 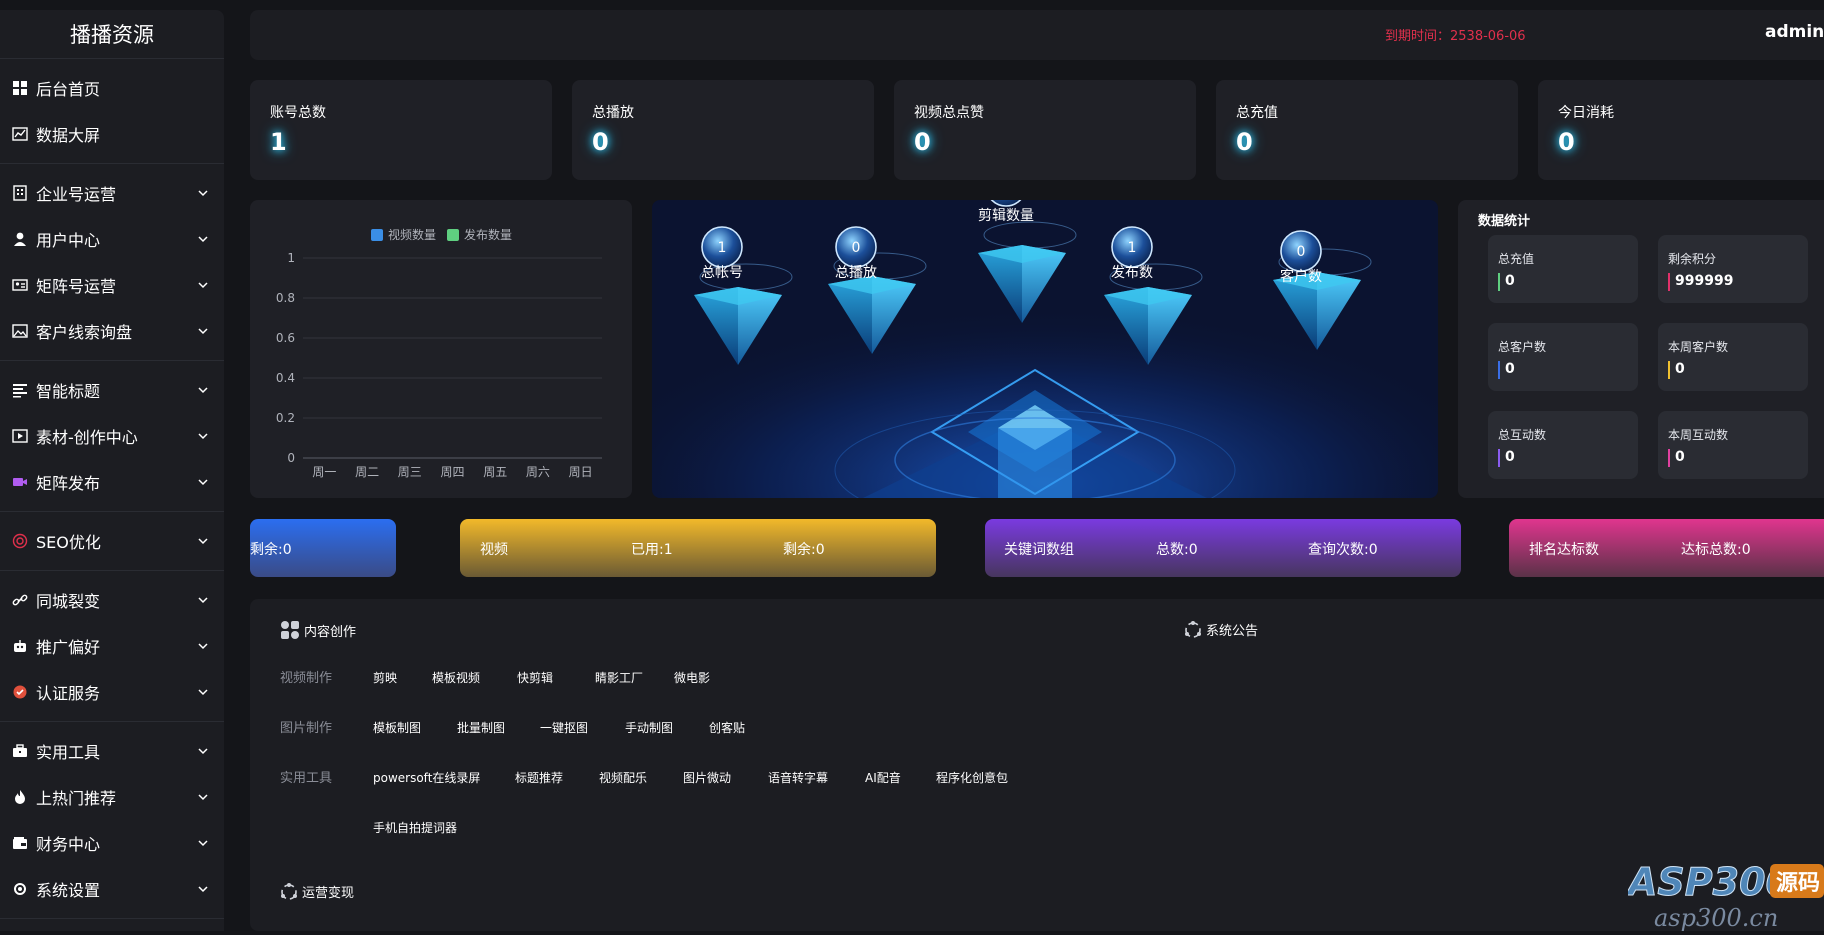 What do you see at coordinates (328, 893) in the screenshot?
I see `section-title: 运营变现` at bounding box center [328, 893].